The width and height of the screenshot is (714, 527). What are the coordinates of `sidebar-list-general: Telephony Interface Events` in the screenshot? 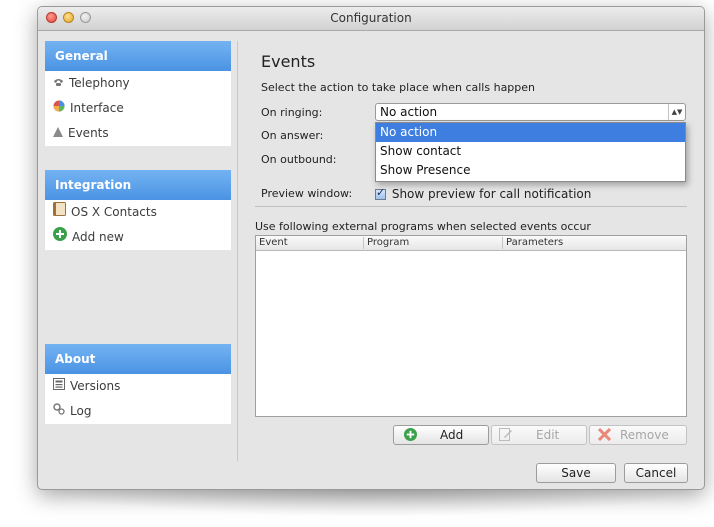 It's located at (138, 108).